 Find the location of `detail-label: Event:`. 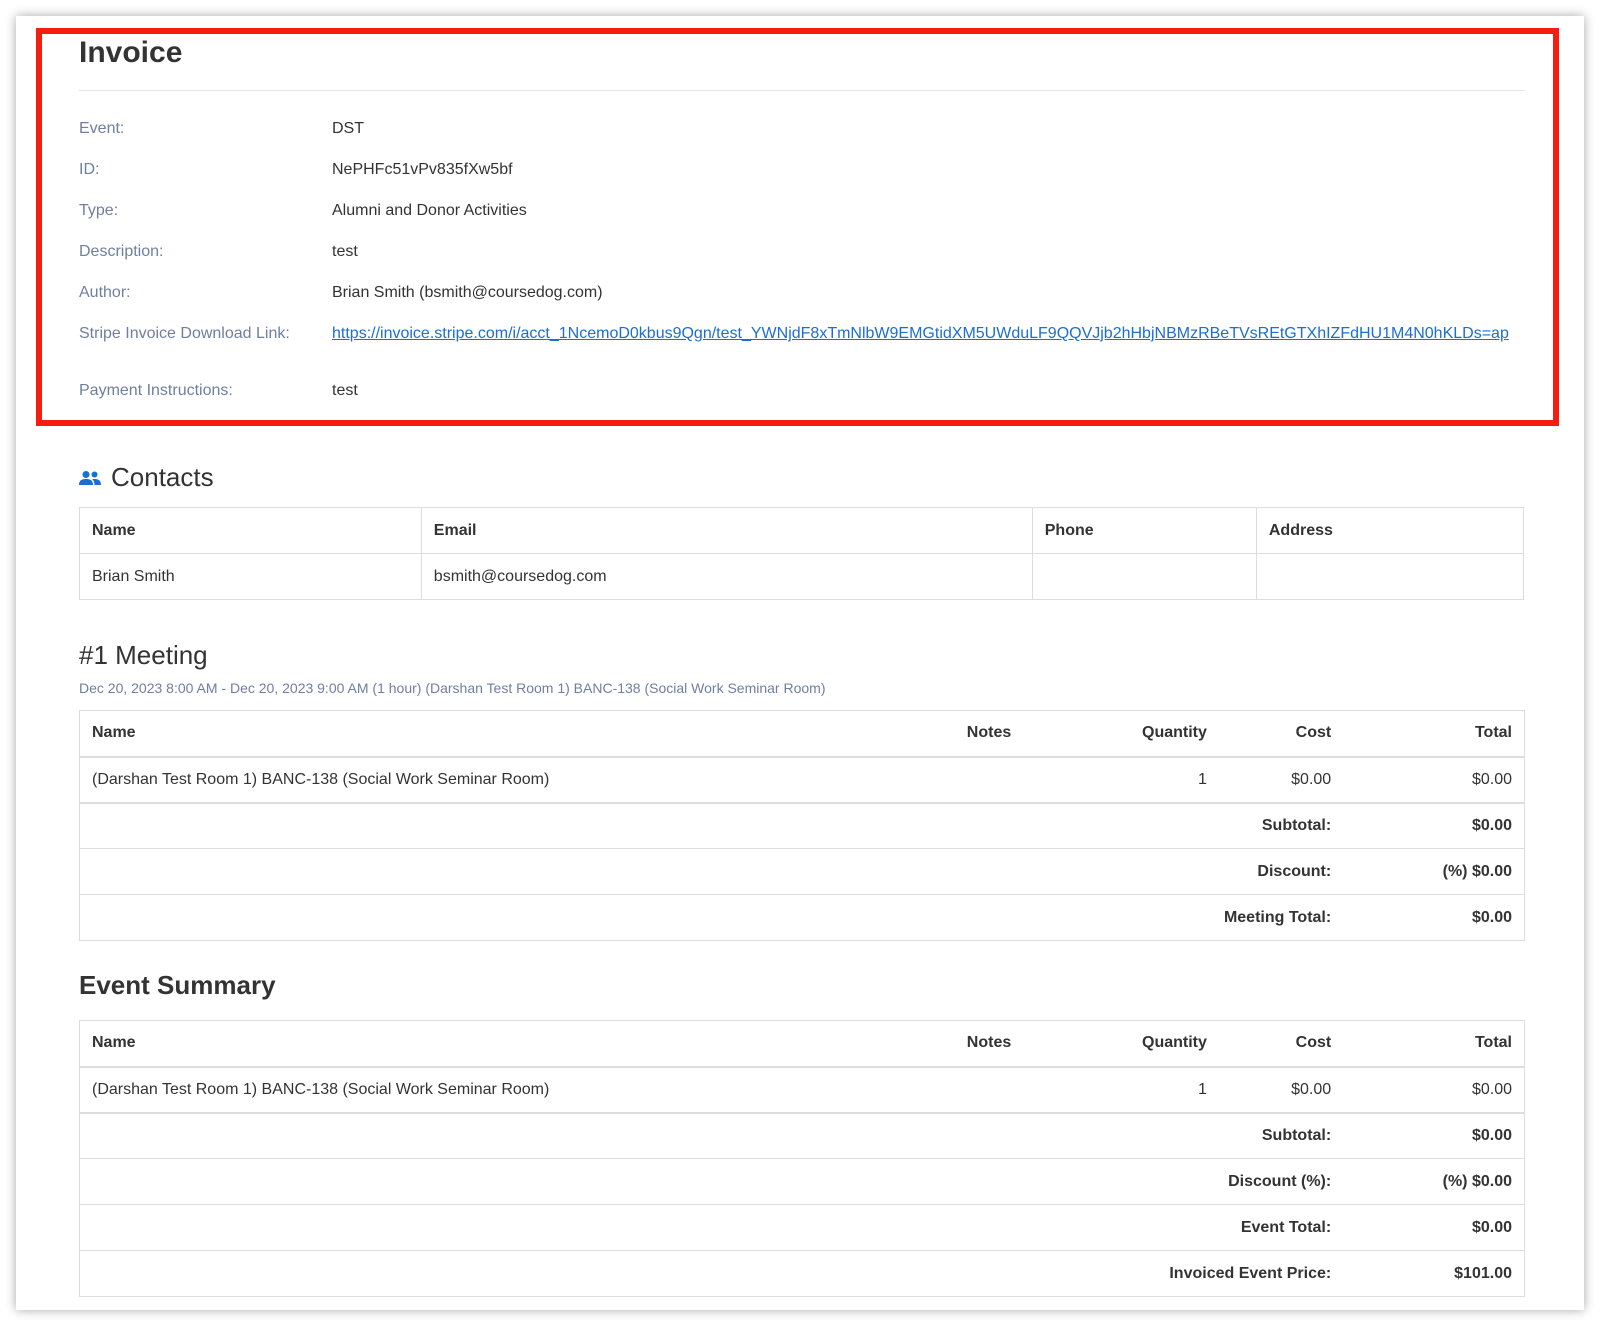

detail-label: Event: is located at coordinates (102, 128).